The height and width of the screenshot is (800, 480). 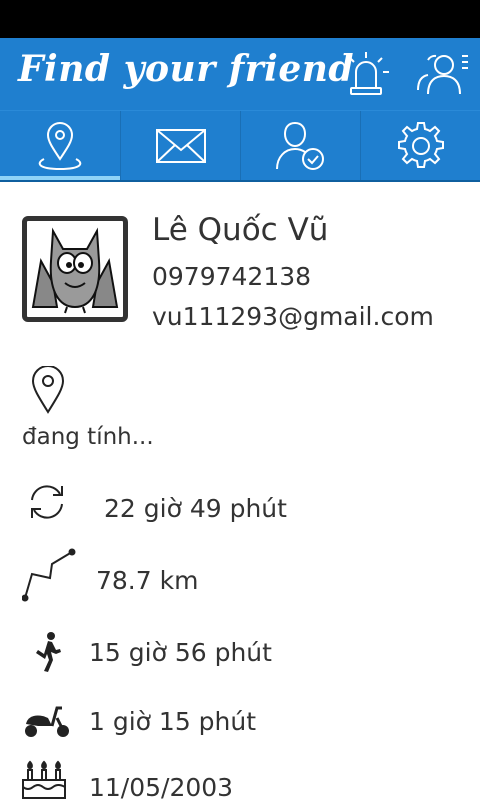 I want to click on route-icon, so click(x=48, y=577).